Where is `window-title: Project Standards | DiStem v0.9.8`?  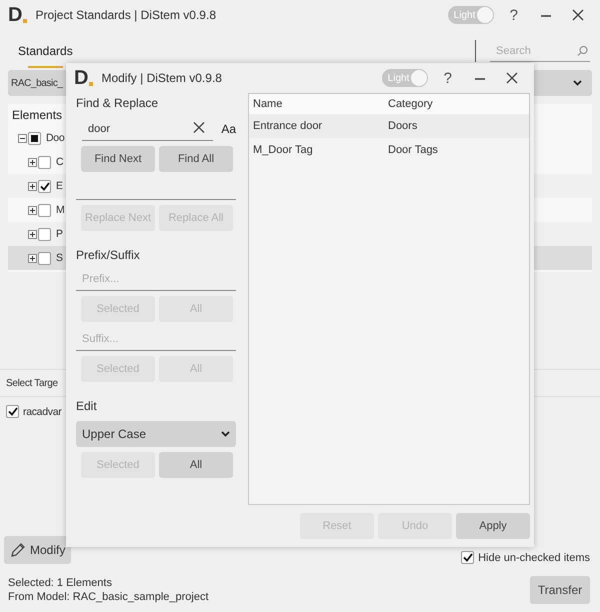
window-title: Project Standards | DiStem v0.9.8 is located at coordinates (125, 15).